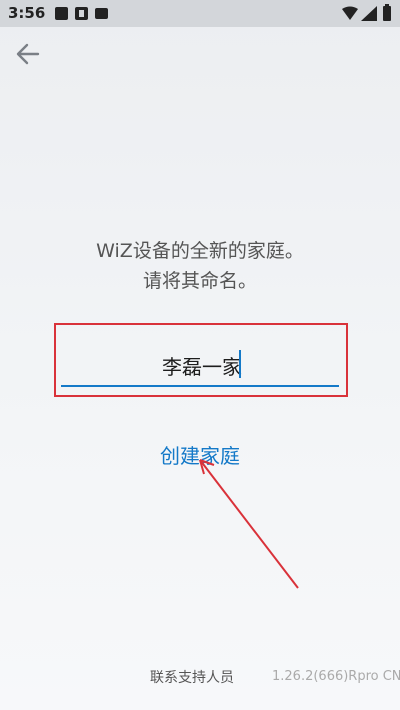  Describe the element at coordinates (101, 13) in the screenshot. I see `message-icon` at that location.